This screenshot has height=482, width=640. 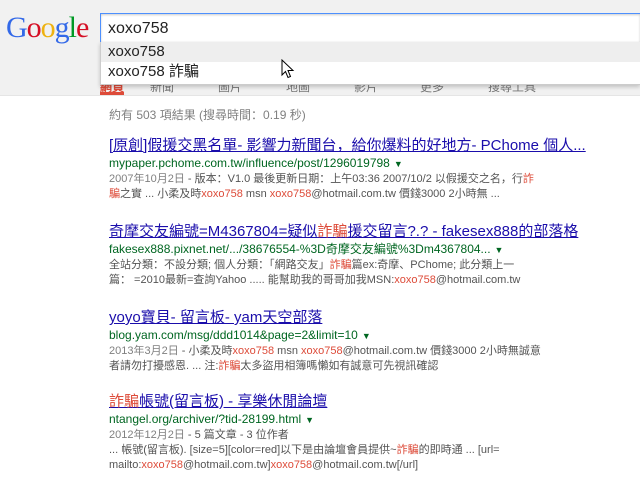 What do you see at coordinates (365, 465) in the screenshot?
I see `text-run: @hotmail.com.tw[/url]` at bounding box center [365, 465].